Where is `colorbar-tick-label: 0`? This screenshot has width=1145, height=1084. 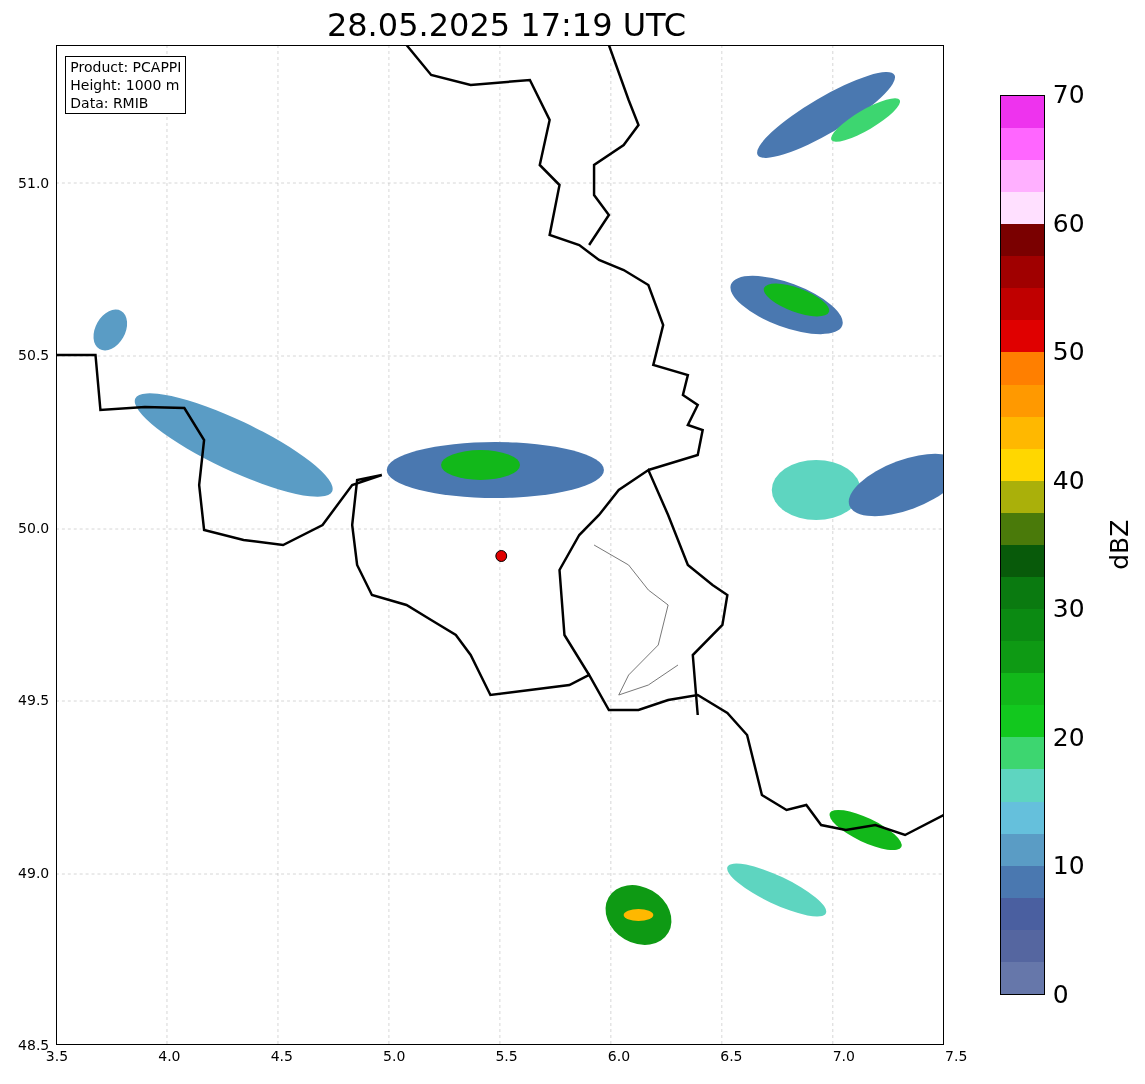
colorbar-tick-label: 0 is located at coordinates (1060, 995).